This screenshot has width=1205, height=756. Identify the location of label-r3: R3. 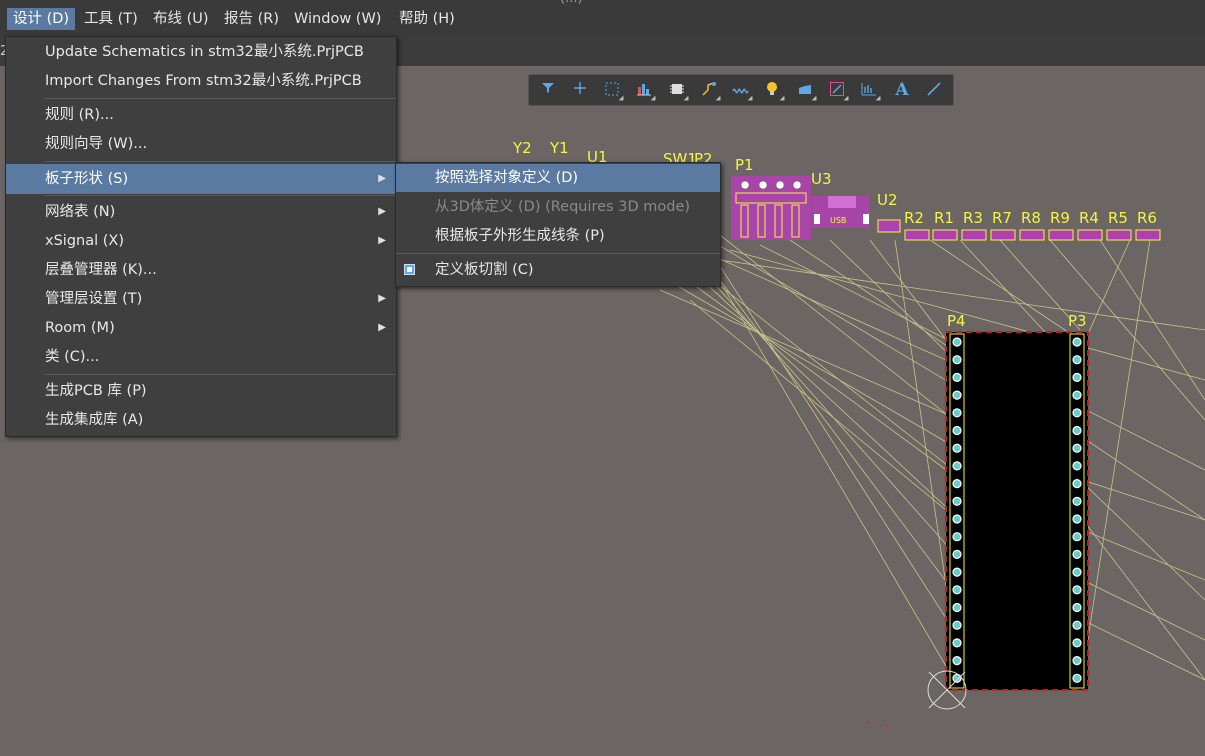
(973, 218).